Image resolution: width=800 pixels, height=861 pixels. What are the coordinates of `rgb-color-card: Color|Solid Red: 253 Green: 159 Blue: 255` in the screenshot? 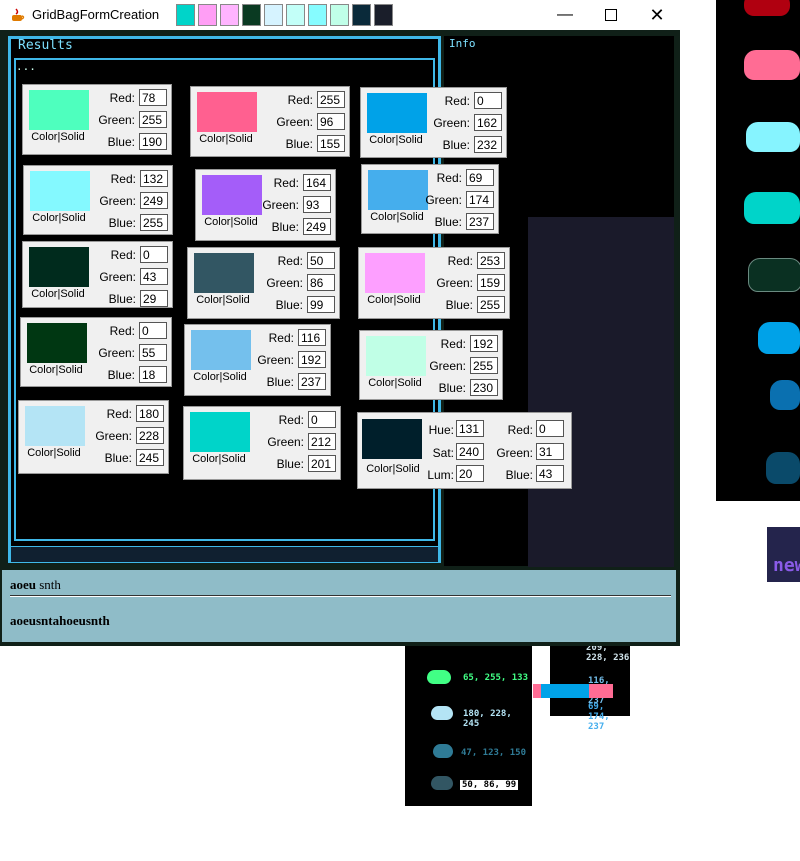 It's located at (434, 283).